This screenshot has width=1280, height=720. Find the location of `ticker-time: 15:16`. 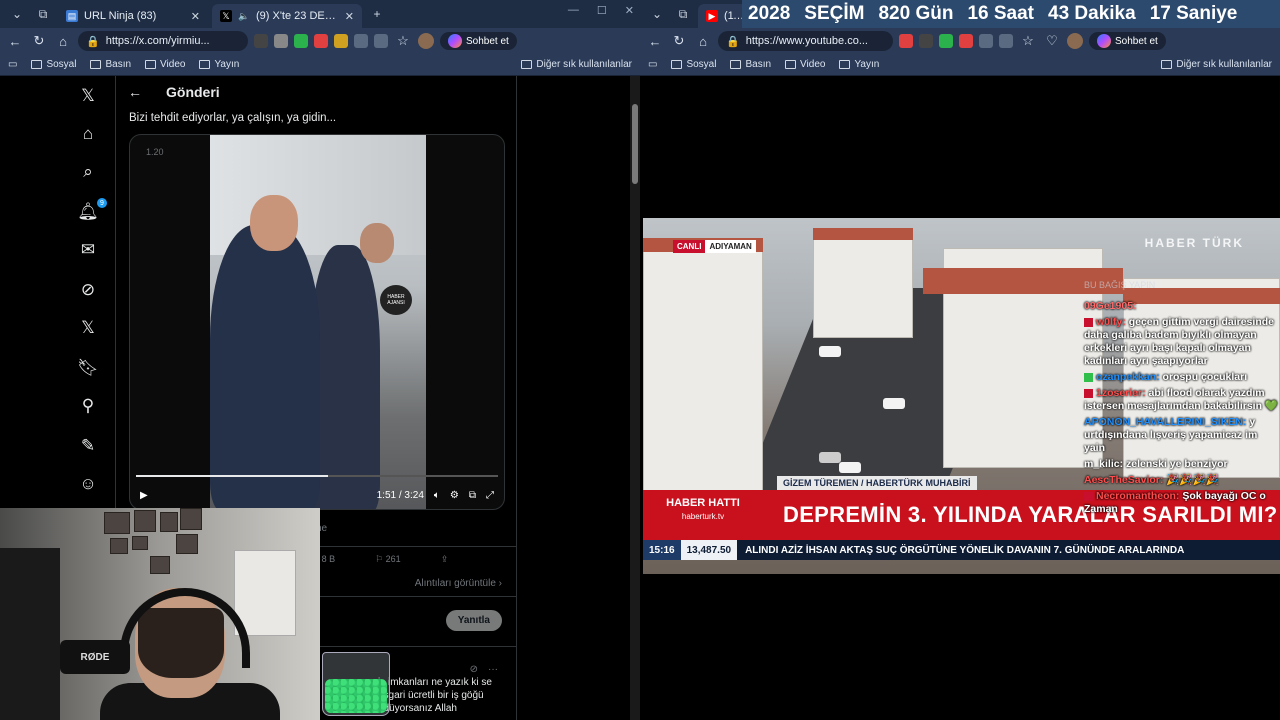

ticker-time: 15:16 is located at coordinates (662, 550).